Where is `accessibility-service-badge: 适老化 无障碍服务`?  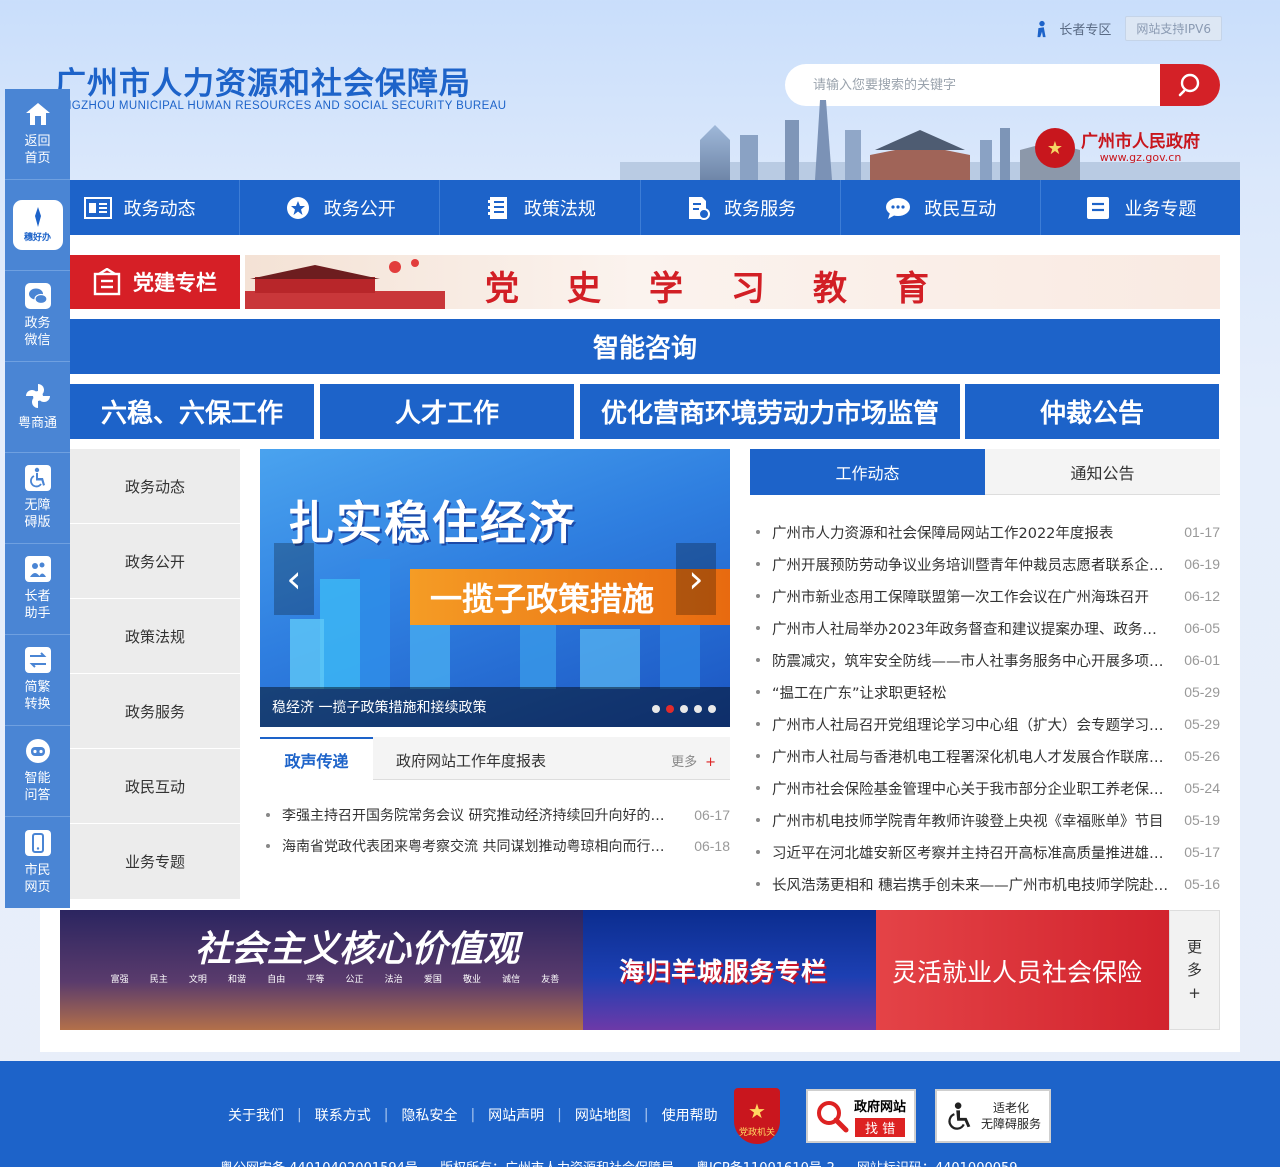
accessibility-service-badge: 适老化 无障碍服务 is located at coordinates (993, 1116).